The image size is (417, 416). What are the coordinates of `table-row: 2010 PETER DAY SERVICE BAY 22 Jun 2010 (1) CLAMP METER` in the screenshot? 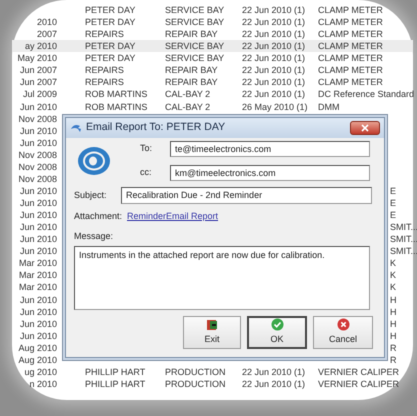 It's located at (212, 22).